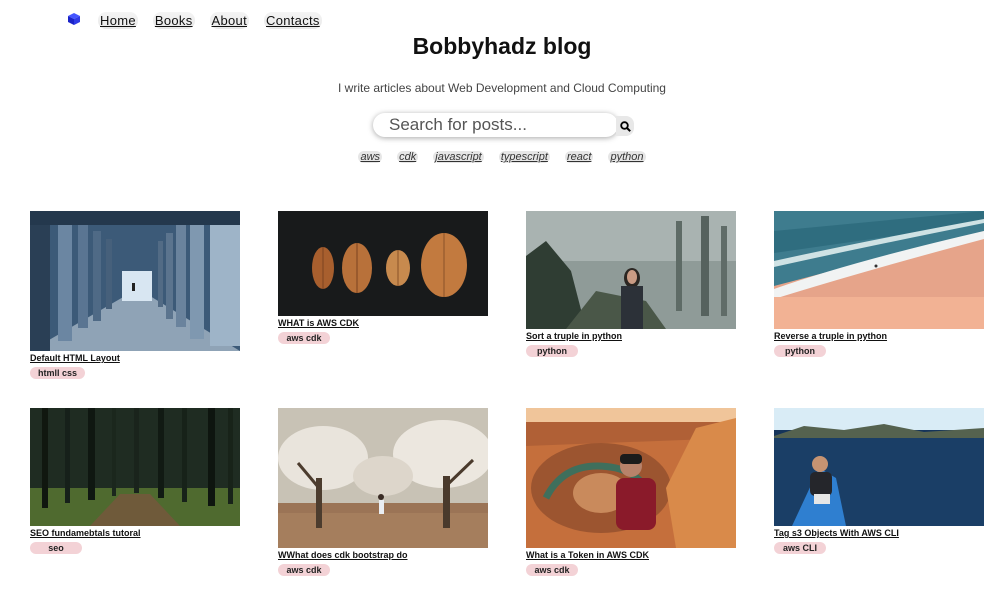  What do you see at coordinates (879, 533) in the screenshot?
I see `post-title-link: Tag s3 Objects With AWS CLI` at bounding box center [879, 533].